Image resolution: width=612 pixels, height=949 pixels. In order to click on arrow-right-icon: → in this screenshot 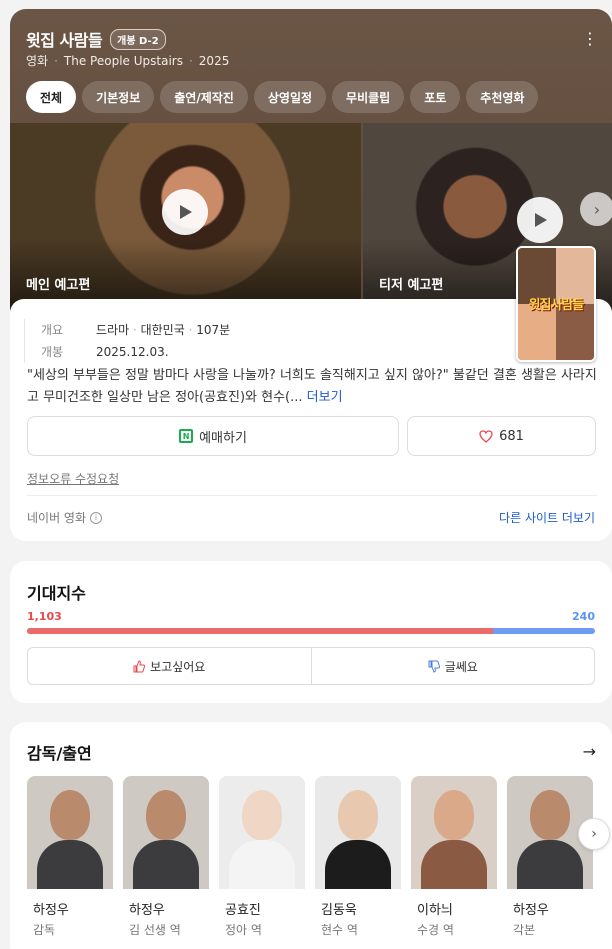, I will do `click(589, 751)`.